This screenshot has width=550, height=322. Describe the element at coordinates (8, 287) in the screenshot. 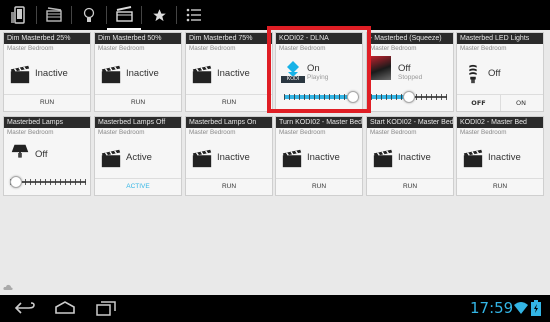

I see `cloud-icon` at that location.